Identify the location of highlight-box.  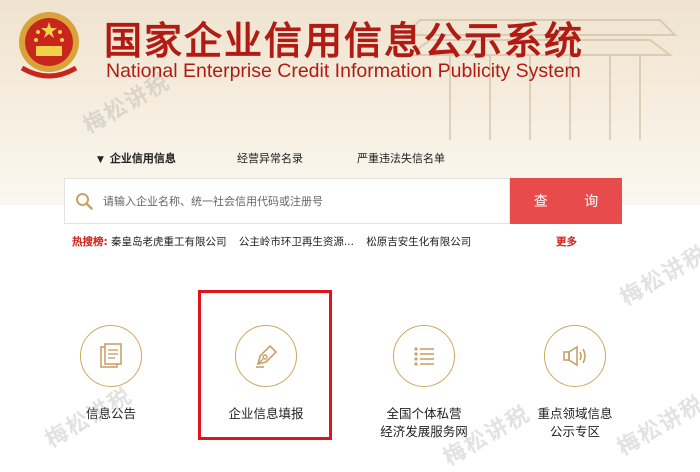
(265, 365).